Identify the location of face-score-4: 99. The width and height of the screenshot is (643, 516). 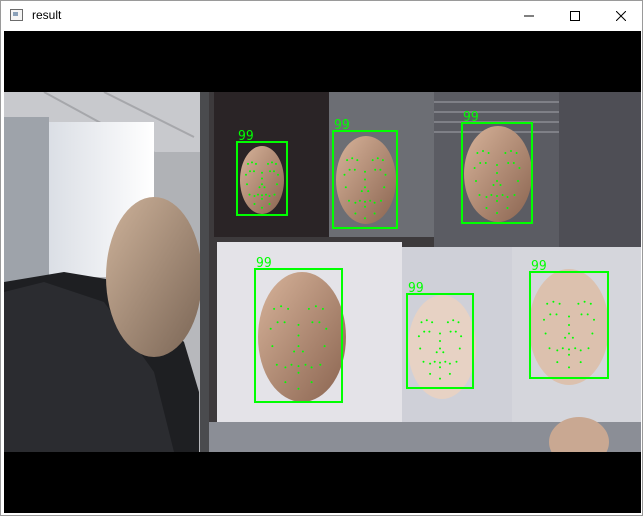
(264, 263).